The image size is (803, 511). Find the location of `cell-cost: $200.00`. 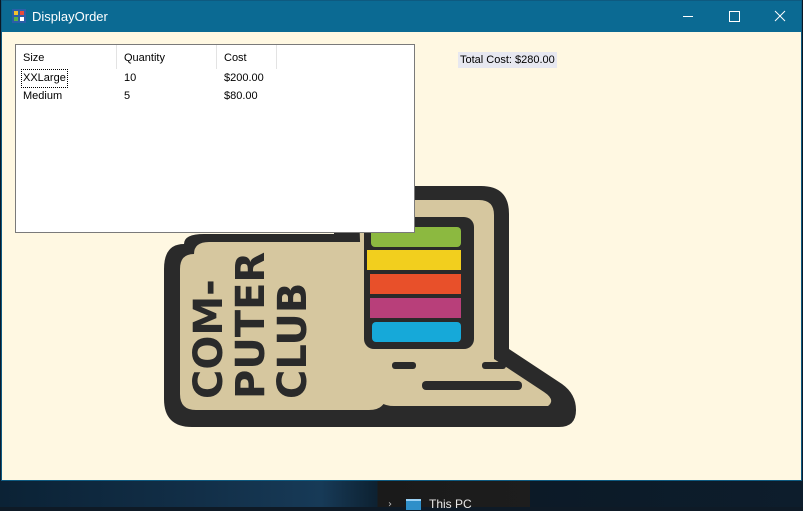

cell-cost: $200.00 is located at coordinates (244, 78).